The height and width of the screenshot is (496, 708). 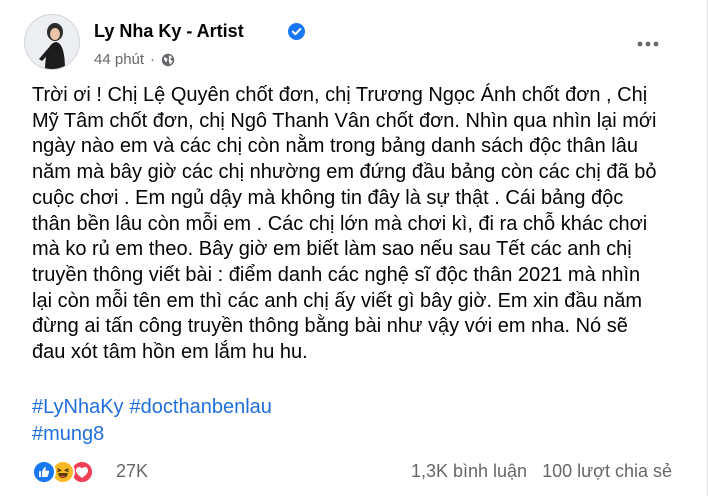 What do you see at coordinates (168, 60) in the screenshot?
I see `globe-icon` at bounding box center [168, 60].